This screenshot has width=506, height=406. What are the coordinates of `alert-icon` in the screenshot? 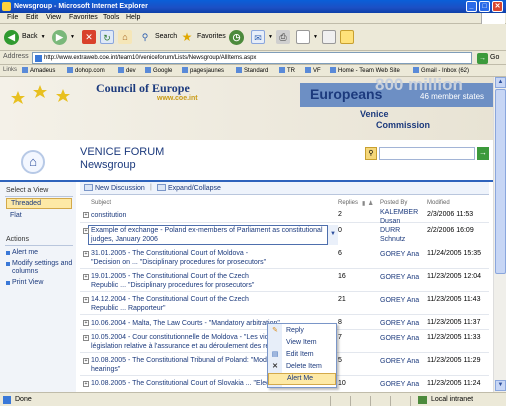 It's located at (8, 253).